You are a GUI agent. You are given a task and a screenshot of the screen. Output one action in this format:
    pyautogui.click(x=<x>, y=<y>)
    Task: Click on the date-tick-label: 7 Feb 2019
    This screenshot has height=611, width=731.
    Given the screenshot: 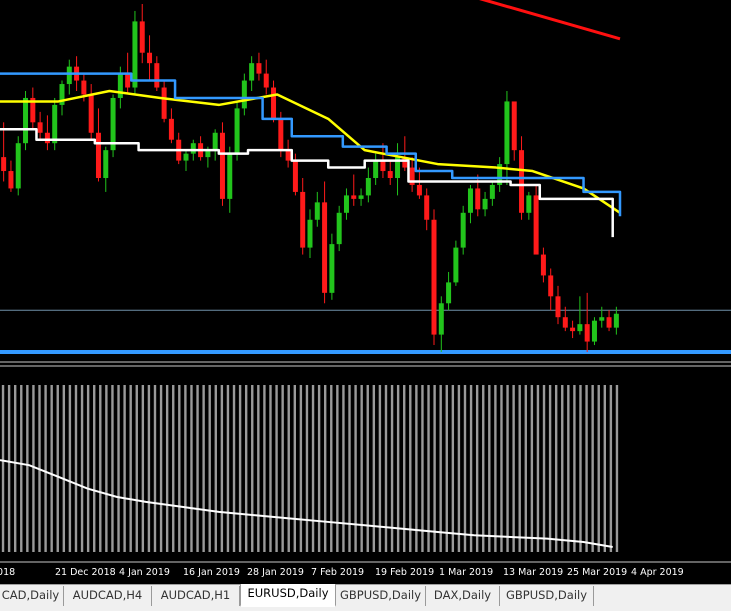 What is the action you would take?
    pyautogui.click(x=337, y=572)
    